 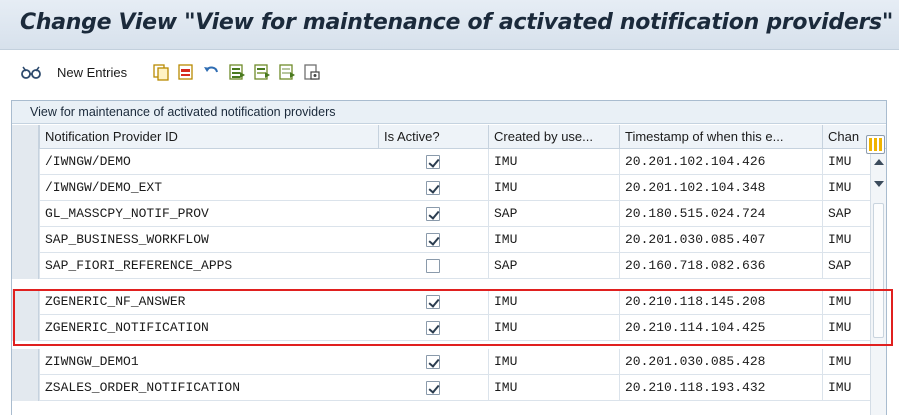 I want to click on provider-id-cell: ZGENERIC_NOTIFICATION, so click(x=208, y=328).